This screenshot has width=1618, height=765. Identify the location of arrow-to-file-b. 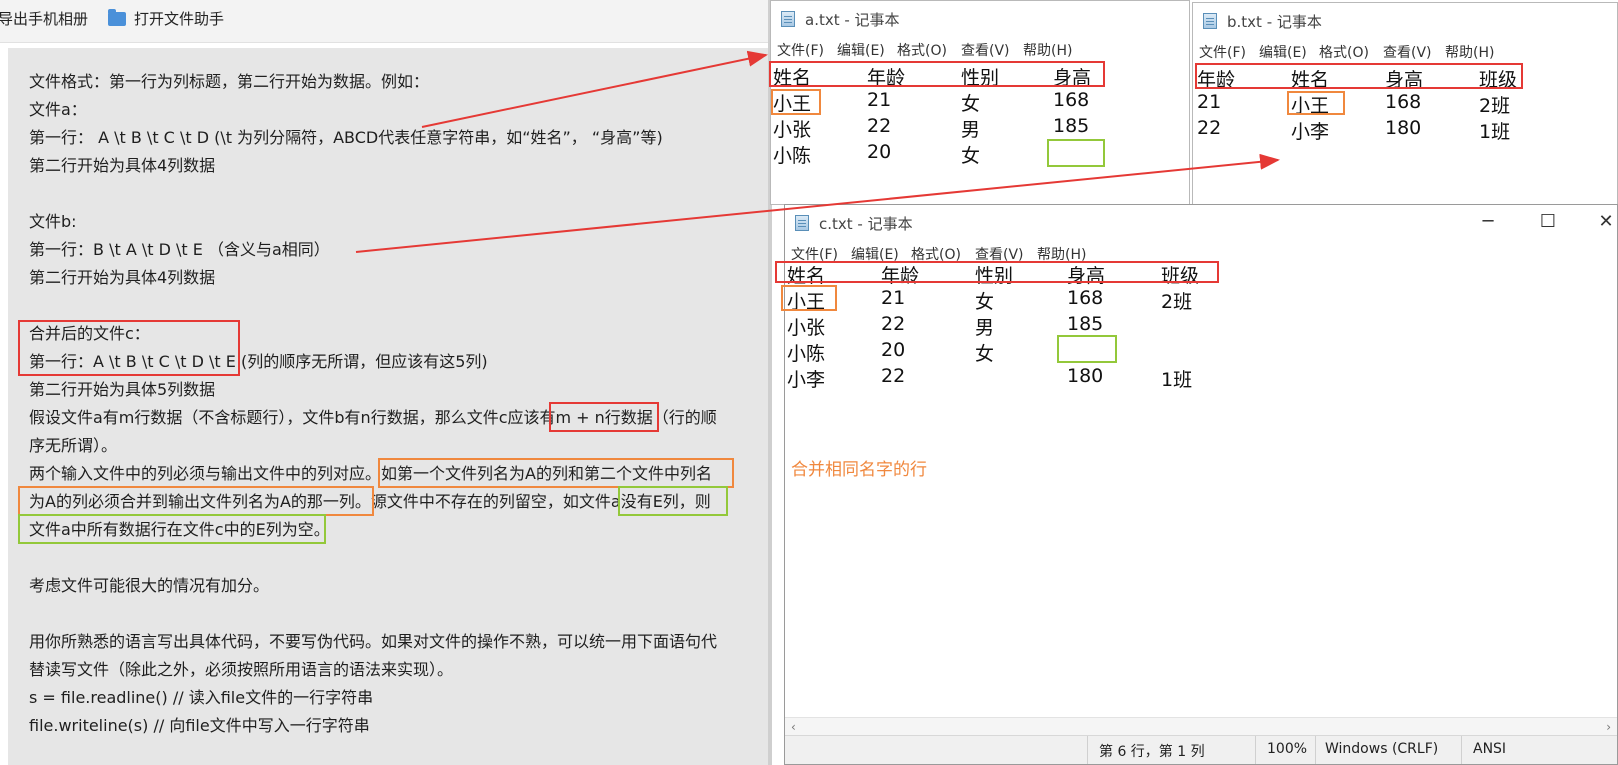
(817, 203).